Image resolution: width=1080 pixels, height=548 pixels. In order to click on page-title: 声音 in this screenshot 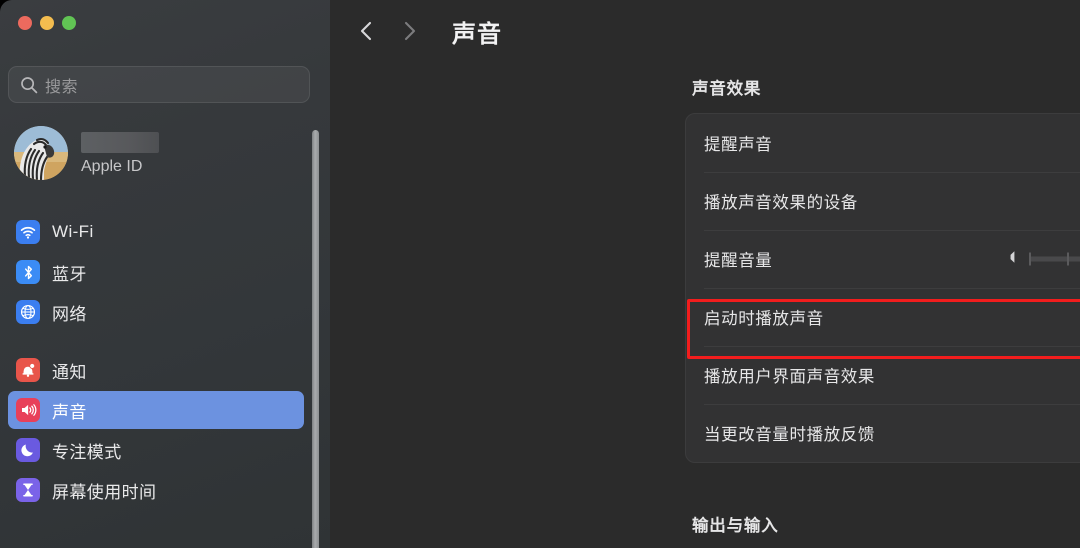, I will do `click(477, 34)`.